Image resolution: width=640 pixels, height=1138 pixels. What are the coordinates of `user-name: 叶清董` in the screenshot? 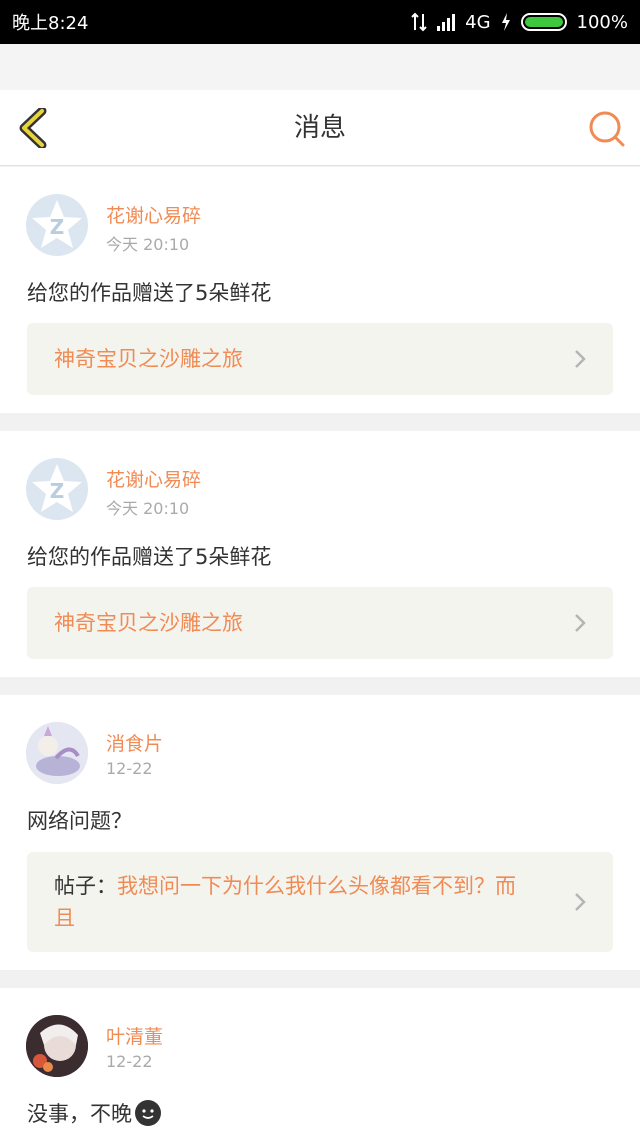 It's located at (134, 1035).